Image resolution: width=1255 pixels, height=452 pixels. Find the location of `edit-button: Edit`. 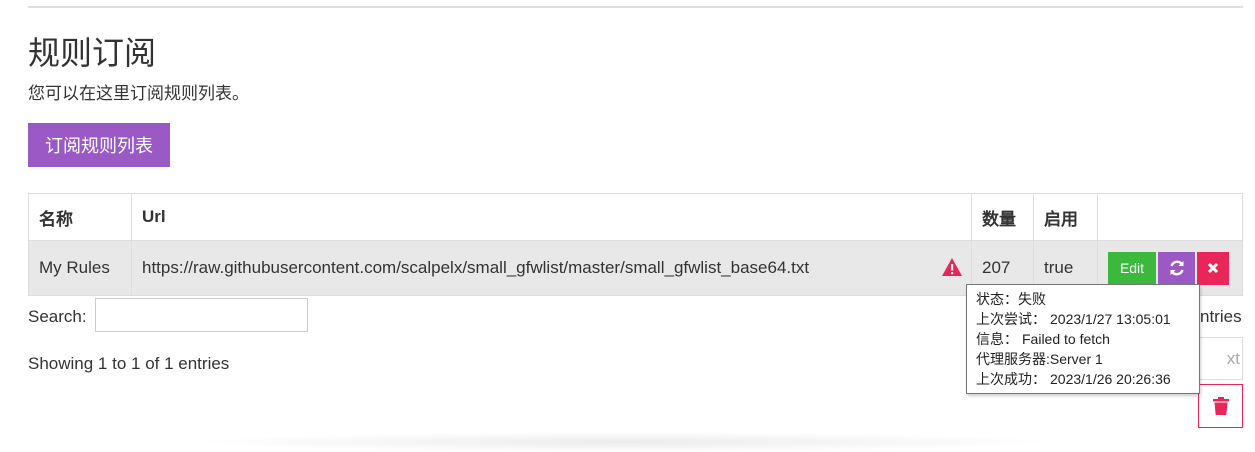

edit-button: Edit is located at coordinates (1132, 268).